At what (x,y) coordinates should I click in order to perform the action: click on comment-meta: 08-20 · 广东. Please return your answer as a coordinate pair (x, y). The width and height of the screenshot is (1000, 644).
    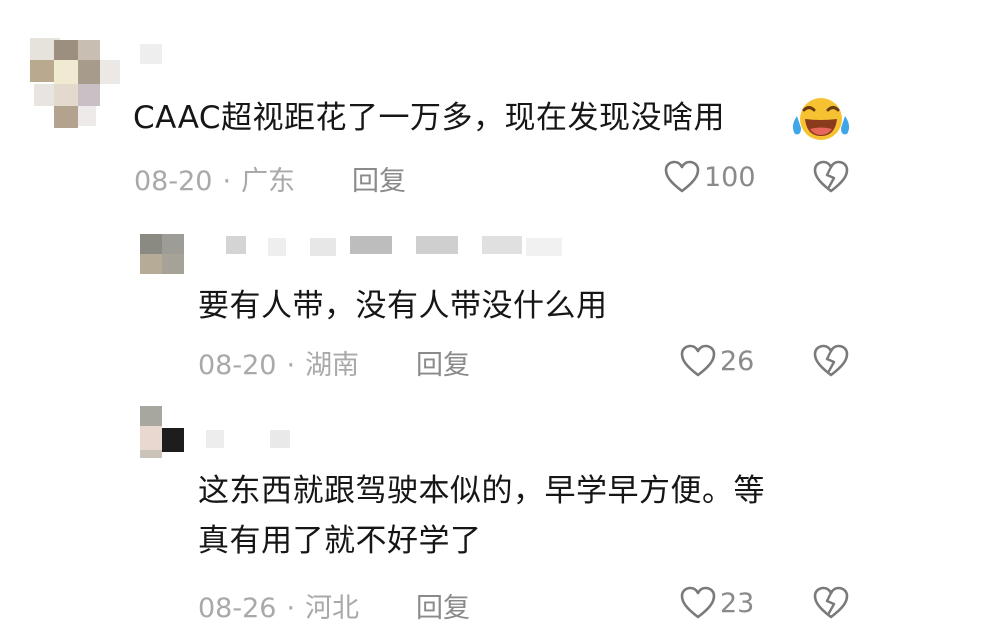
    Looking at the image, I should click on (214, 178).